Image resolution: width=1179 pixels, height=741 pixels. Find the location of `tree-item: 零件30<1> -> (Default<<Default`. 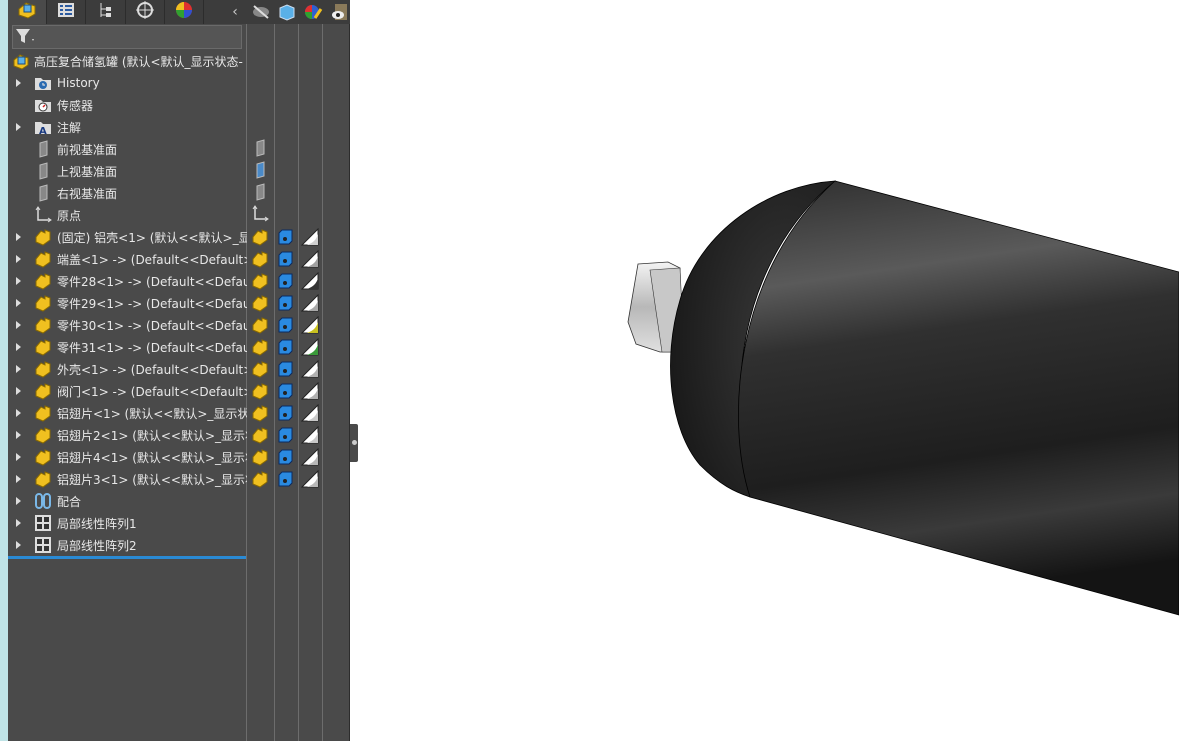

tree-item: 零件30<1> -> (Default<<Default is located at coordinates (179, 325).